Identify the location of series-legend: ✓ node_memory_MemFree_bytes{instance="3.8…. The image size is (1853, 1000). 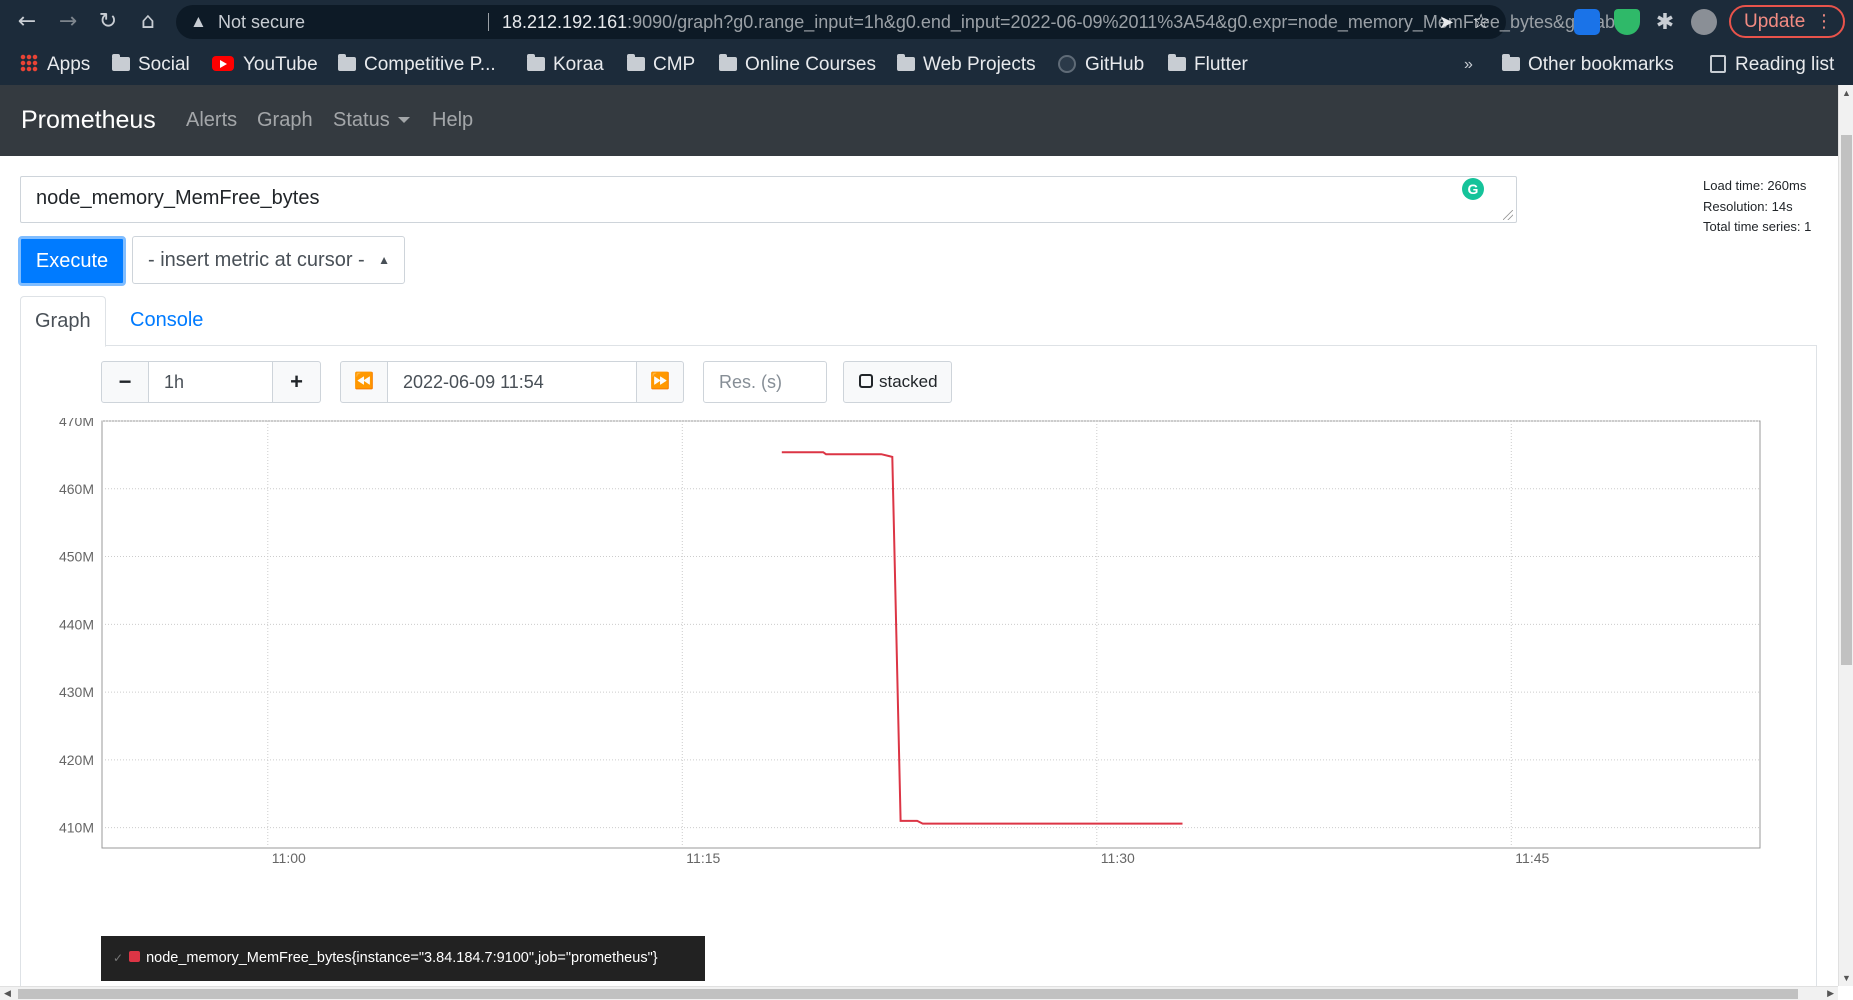
(403, 958).